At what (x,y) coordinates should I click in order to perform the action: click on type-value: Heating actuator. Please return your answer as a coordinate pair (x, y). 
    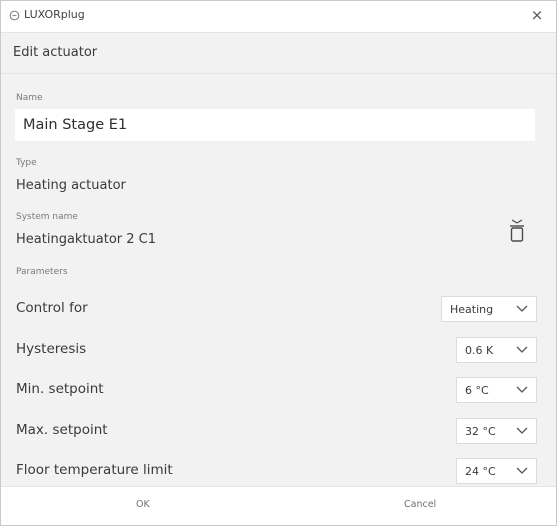
    Looking at the image, I should click on (71, 185).